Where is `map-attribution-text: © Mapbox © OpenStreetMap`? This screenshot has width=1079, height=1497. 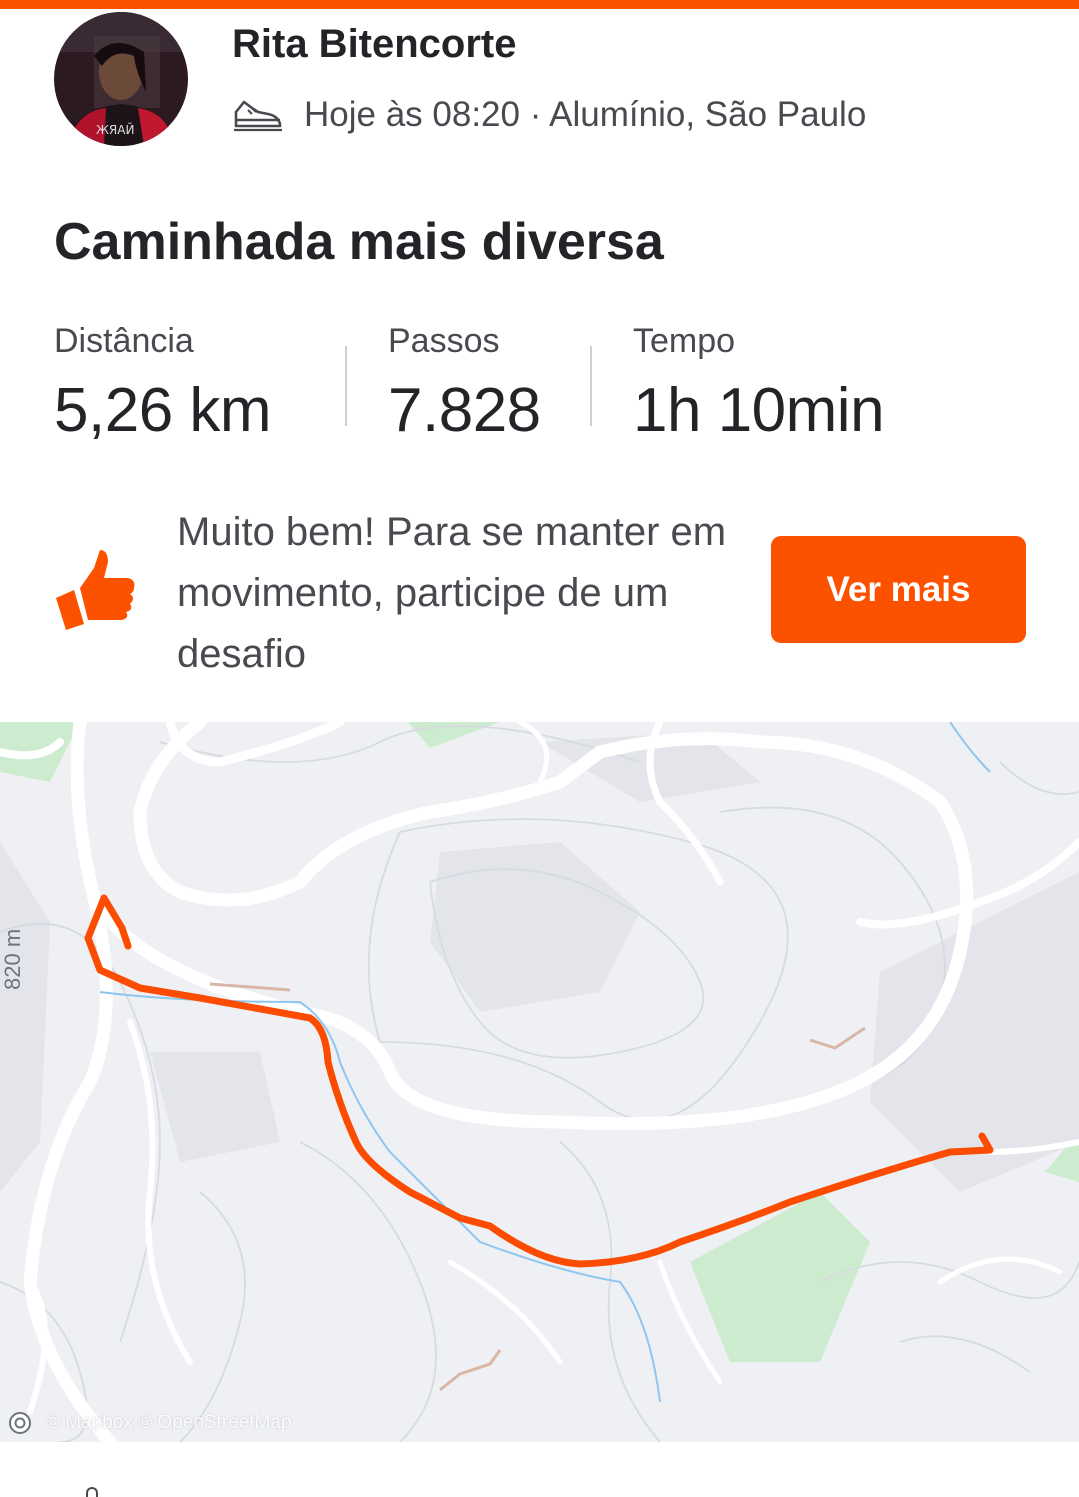 map-attribution-text: © Mapbox © OpenStreetMap is located at coordinates (169, 1423).